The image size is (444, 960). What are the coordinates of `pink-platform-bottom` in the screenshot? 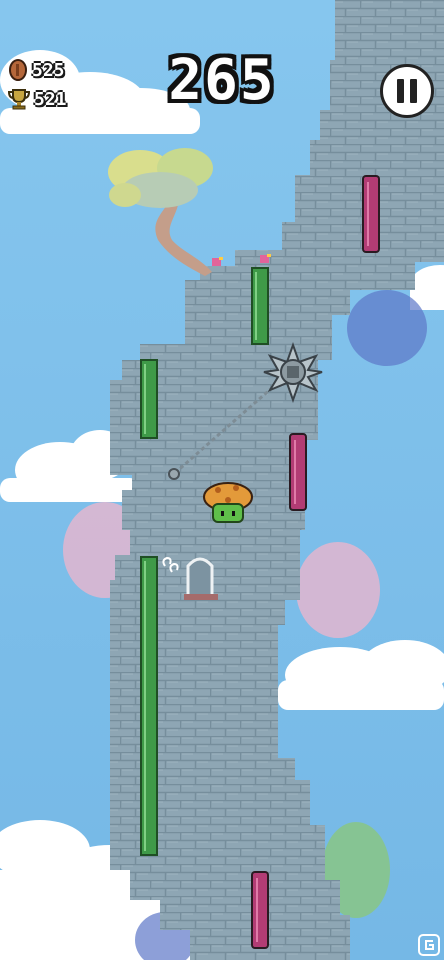 It's located at (260, 910).